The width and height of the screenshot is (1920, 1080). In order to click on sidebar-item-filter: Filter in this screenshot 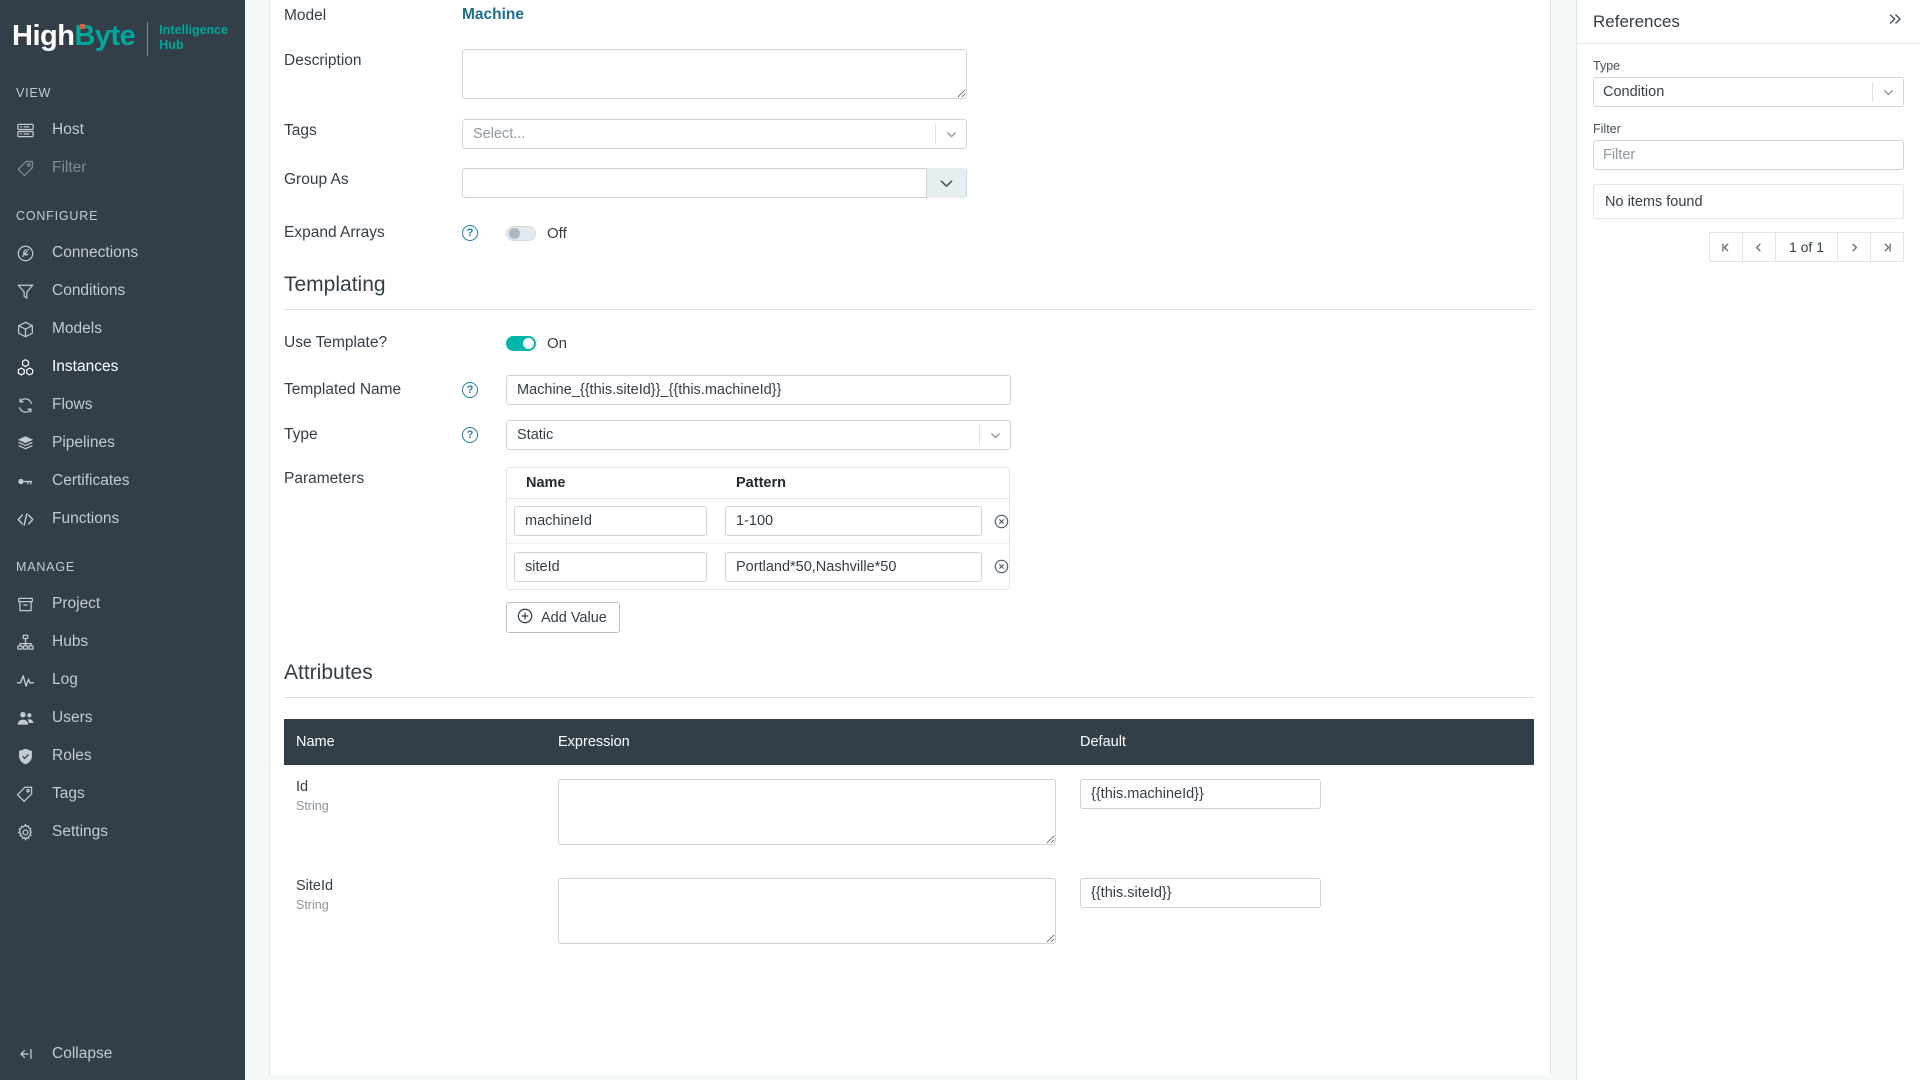, I will do `click(122, 168)`.